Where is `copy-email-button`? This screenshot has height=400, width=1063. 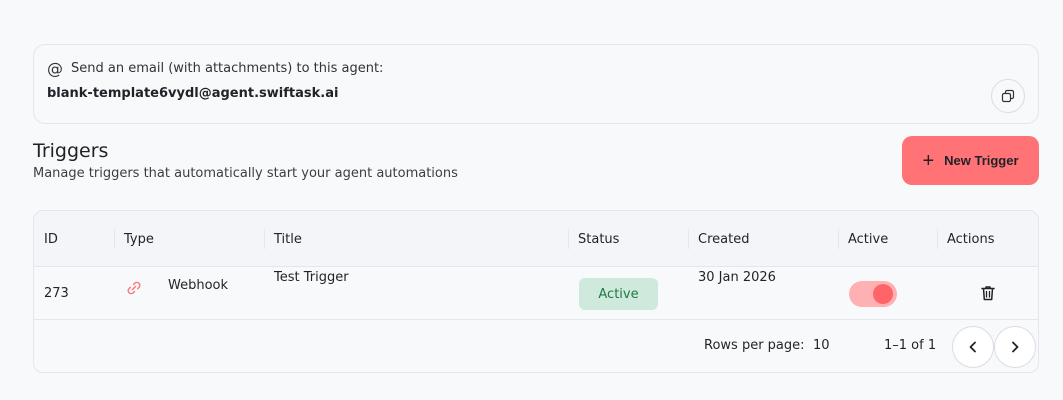
copy-email-button is located at coordinates (1008, 96).